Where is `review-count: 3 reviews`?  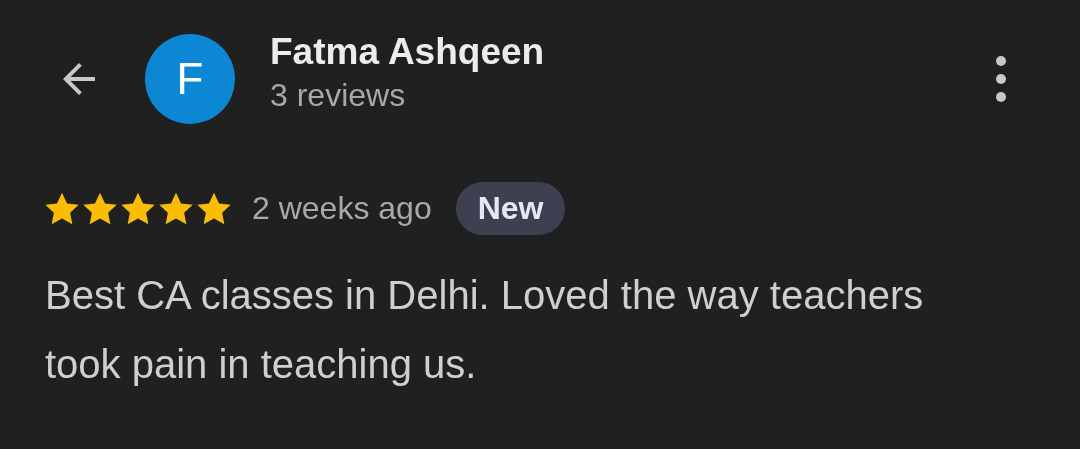
review-count: 3 reviews is located at coordinates (338, 95).